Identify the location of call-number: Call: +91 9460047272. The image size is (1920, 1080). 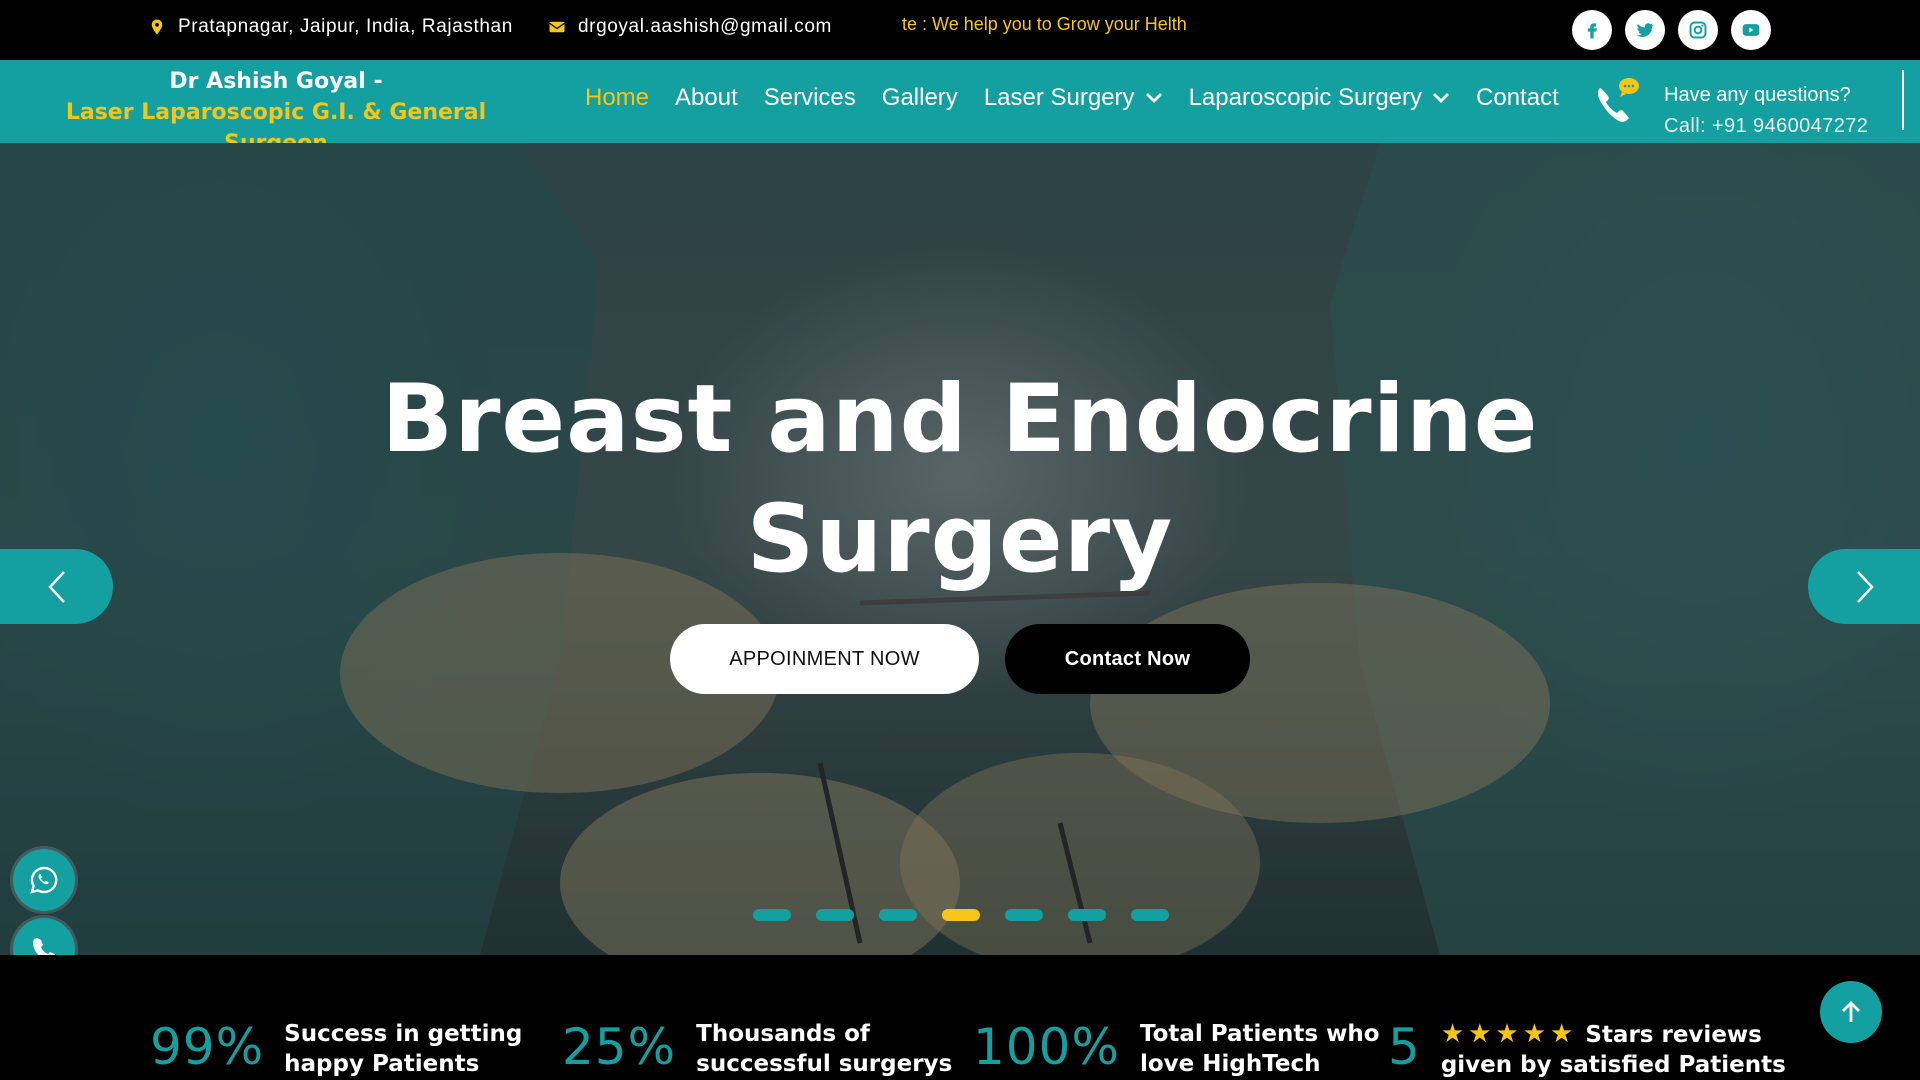
(1766, 126).